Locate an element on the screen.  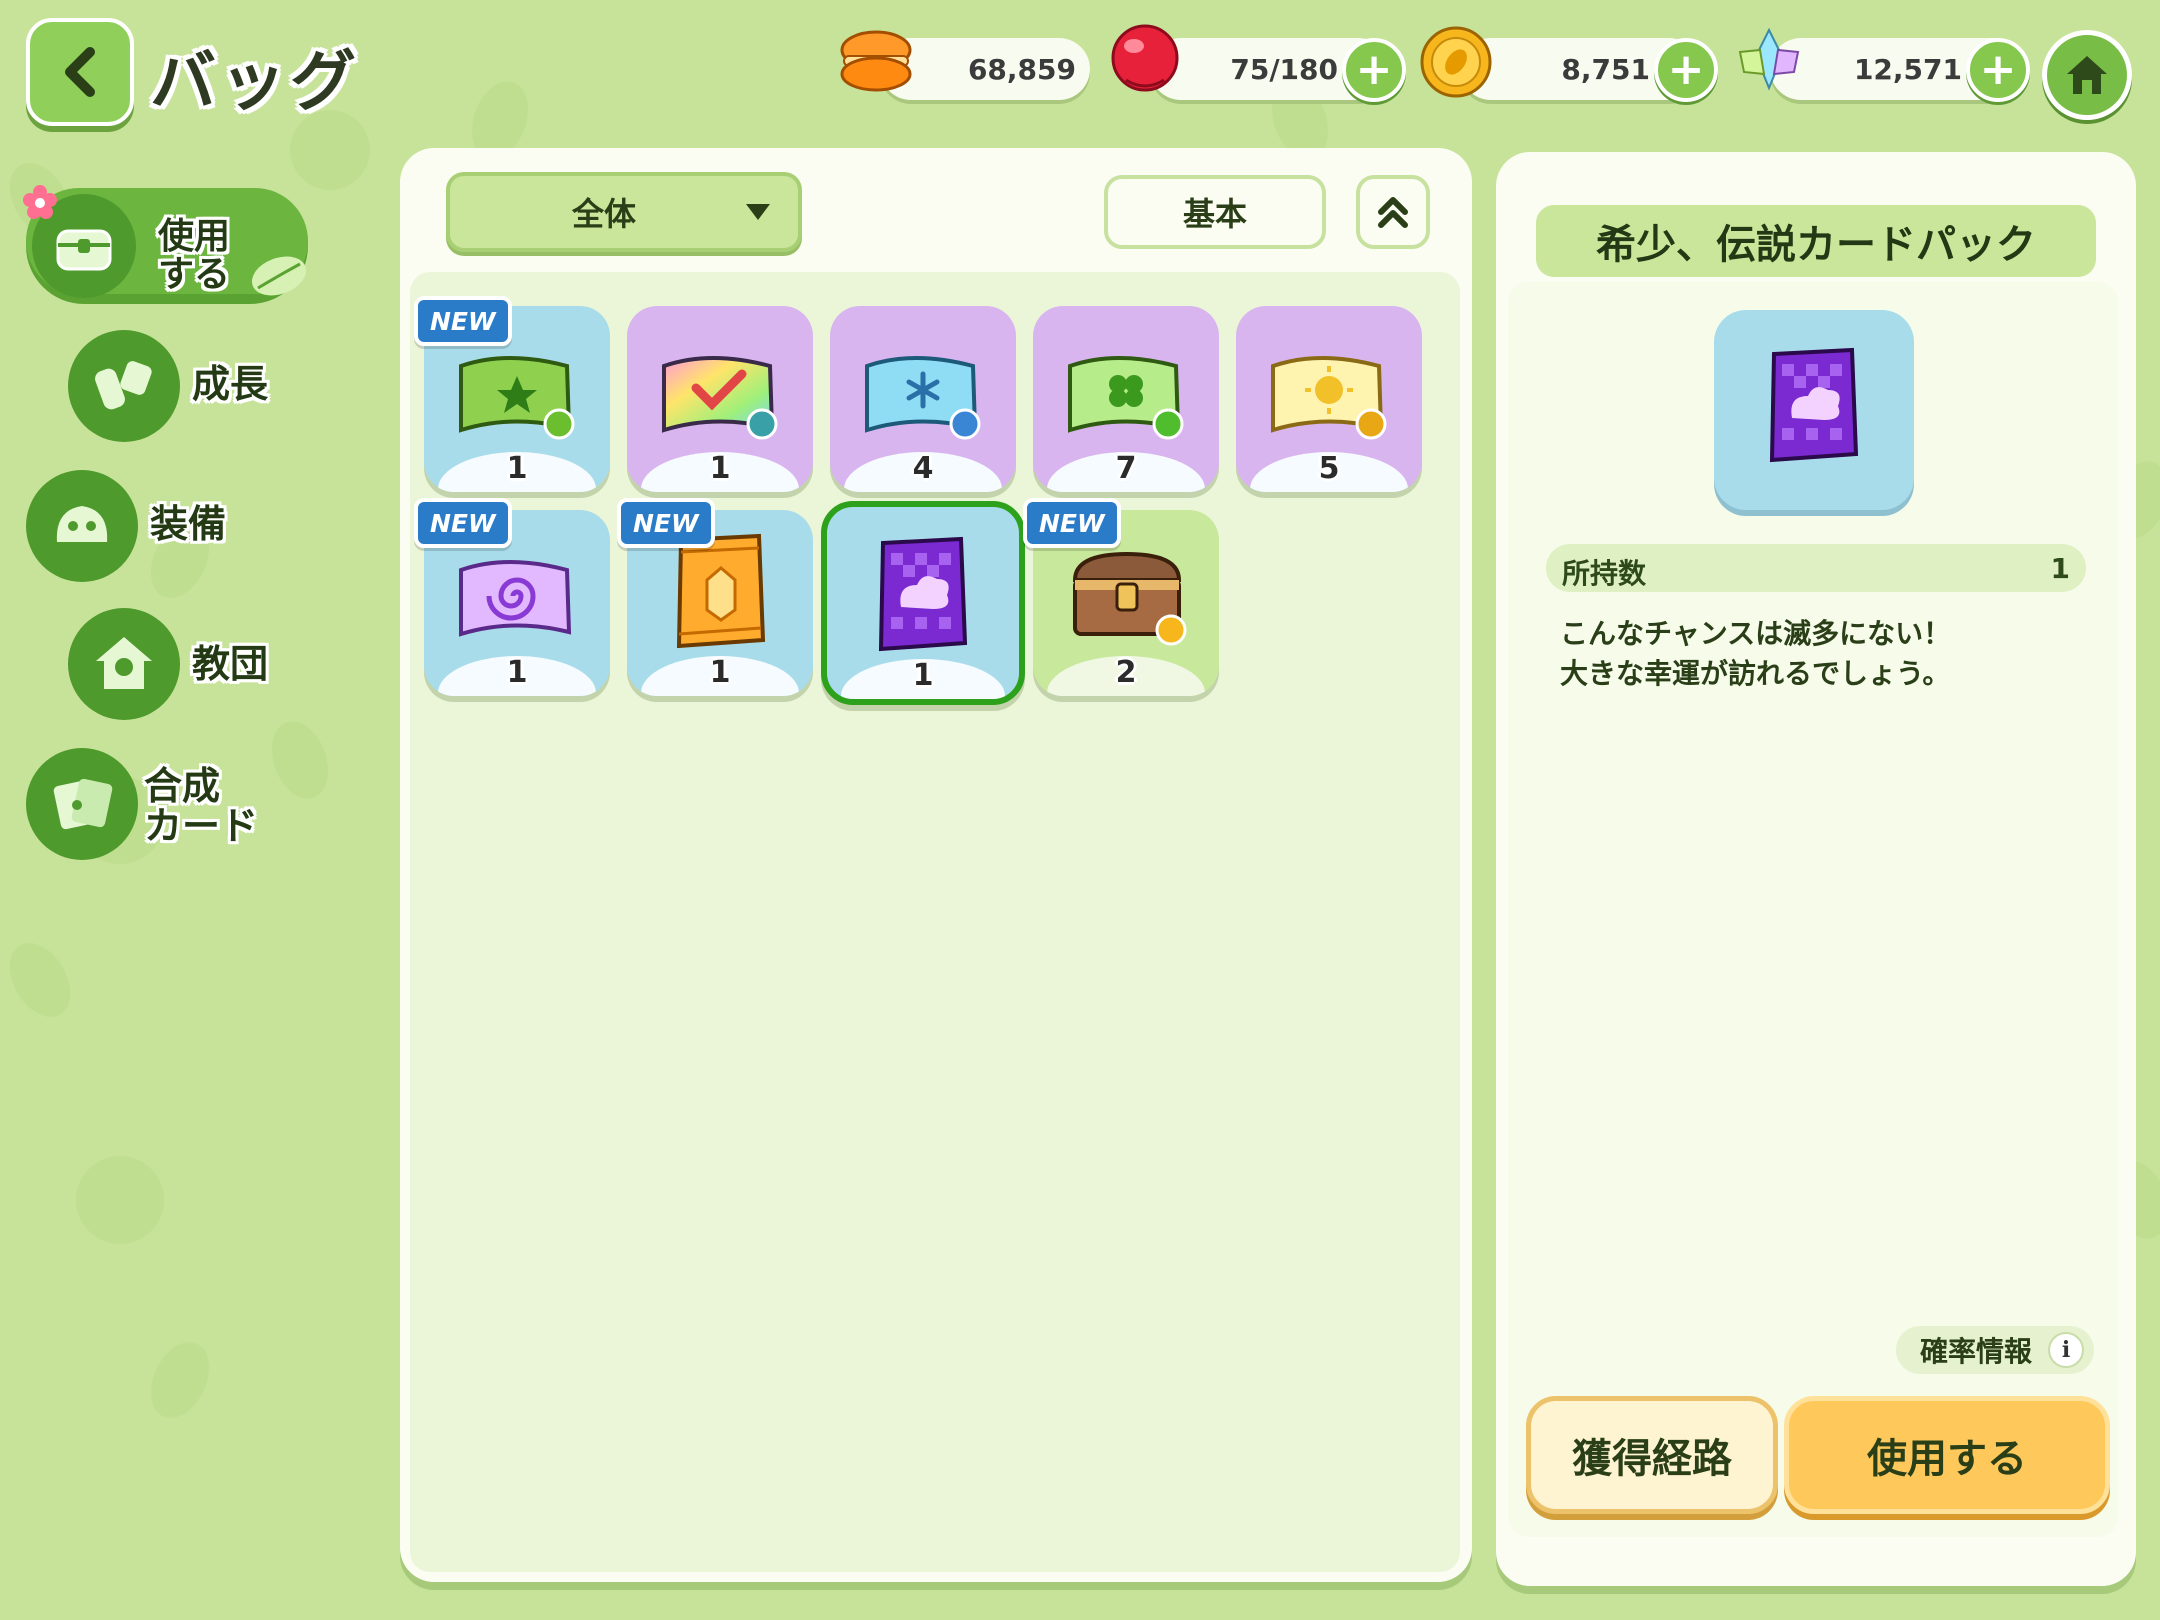
green-clover-card-icon is located at coordinates (1126, 398).